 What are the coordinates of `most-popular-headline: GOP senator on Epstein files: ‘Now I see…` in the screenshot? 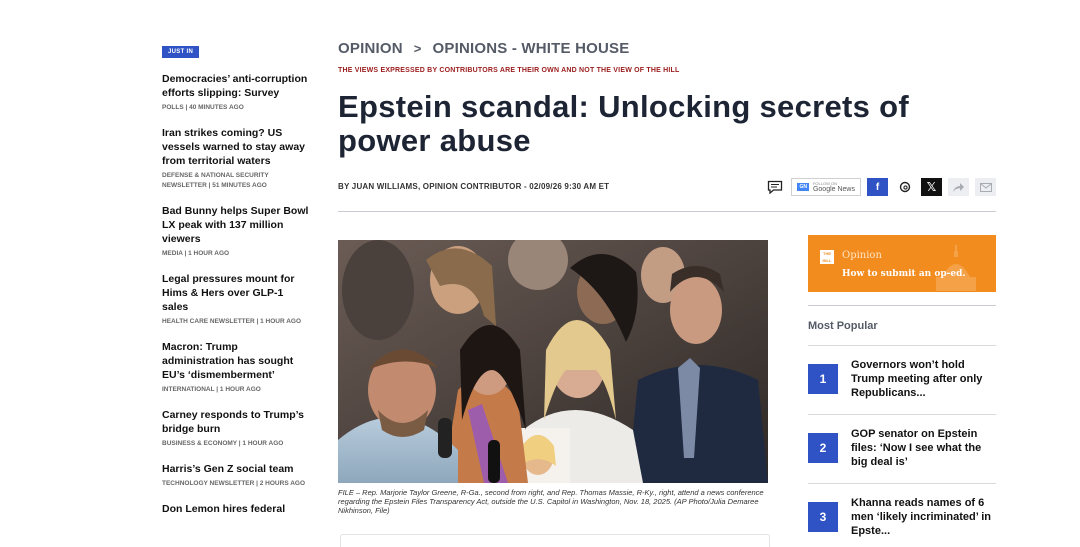 It's located at (923, 448).